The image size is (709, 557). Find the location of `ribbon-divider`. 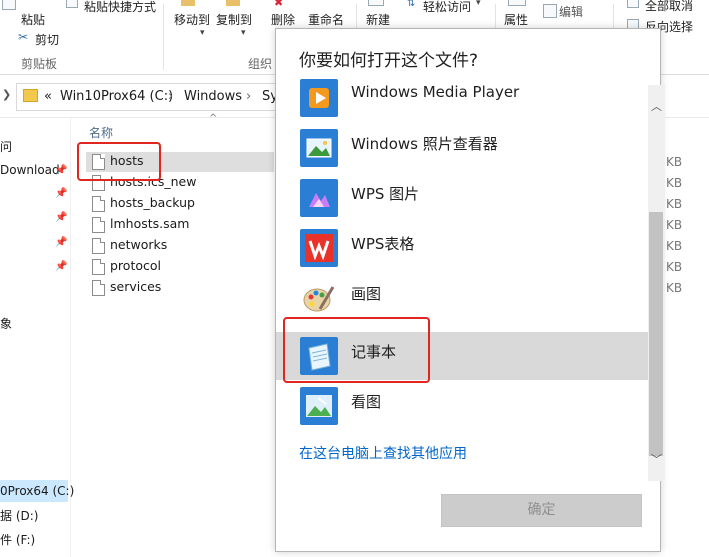

ribbon-divider is located at coordinates (163, 37).